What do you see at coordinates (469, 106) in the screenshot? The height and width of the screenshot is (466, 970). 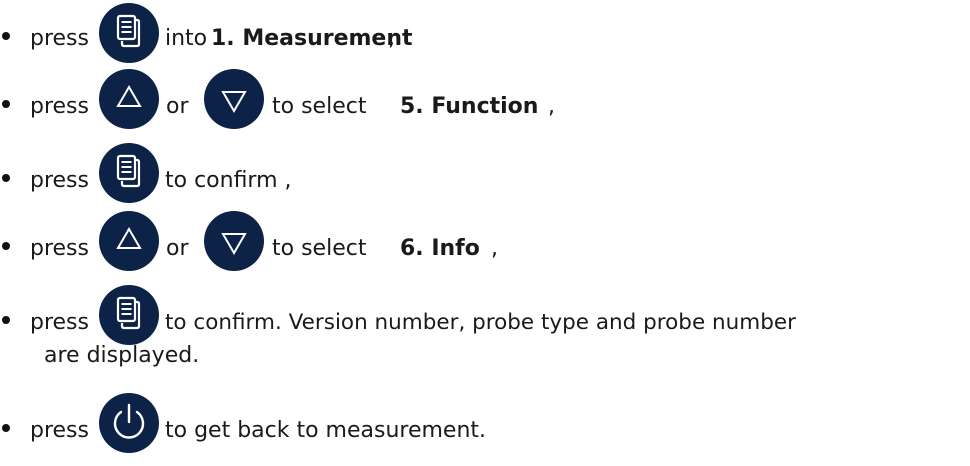 I see `menu-item-function: 5. Function` at bounding box center [469, 106].